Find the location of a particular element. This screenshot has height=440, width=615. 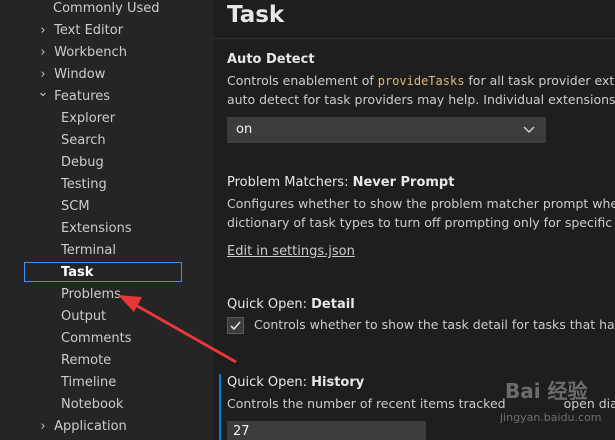

tree-item-commonly-used: Commonly Used is located at coordinates (106, 10).